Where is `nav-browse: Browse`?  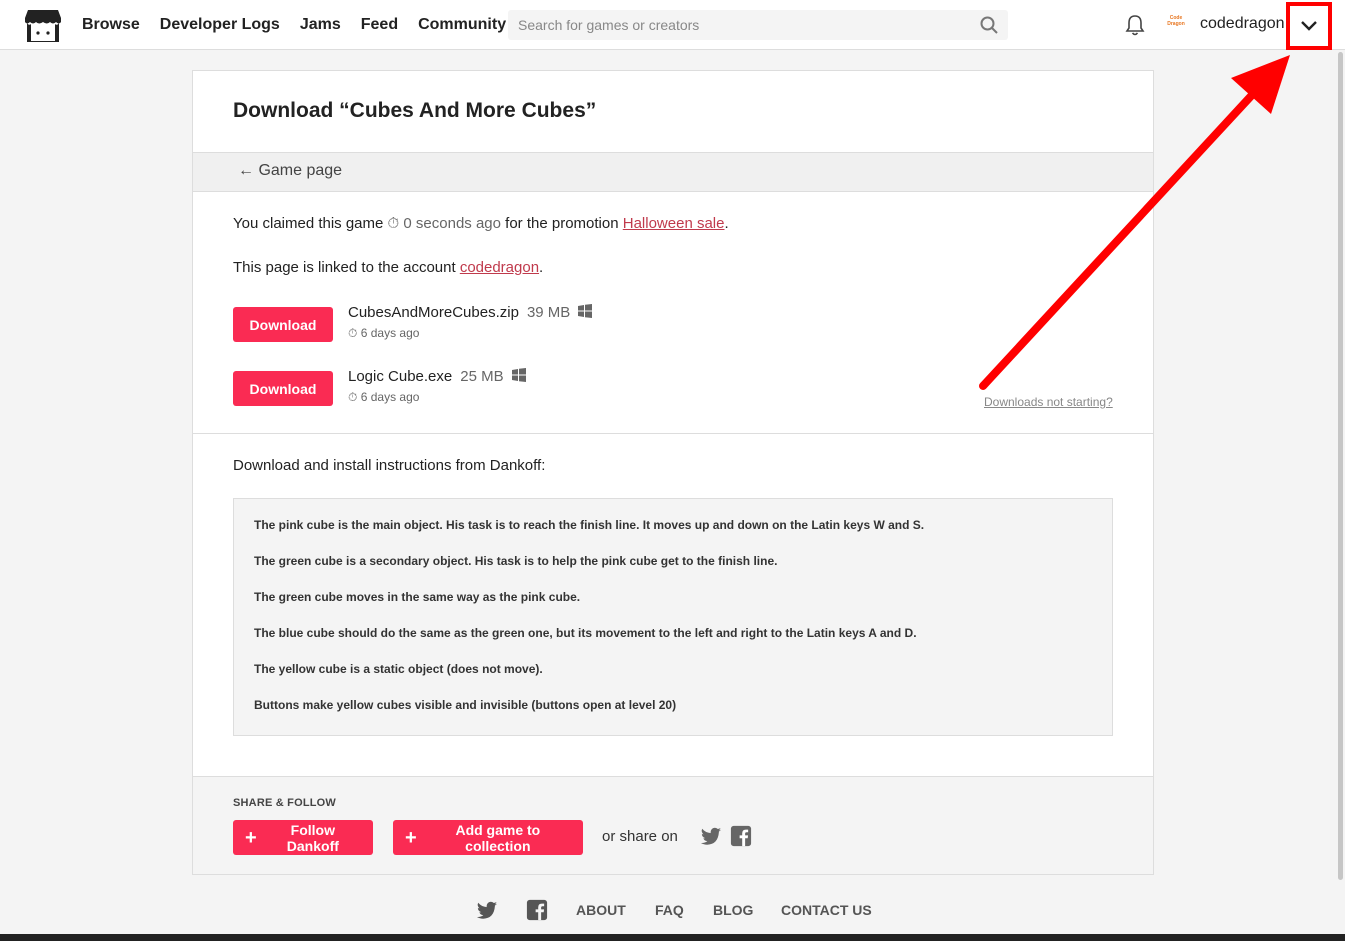 nav-browse: Browse is located at coordinates (111, 25).